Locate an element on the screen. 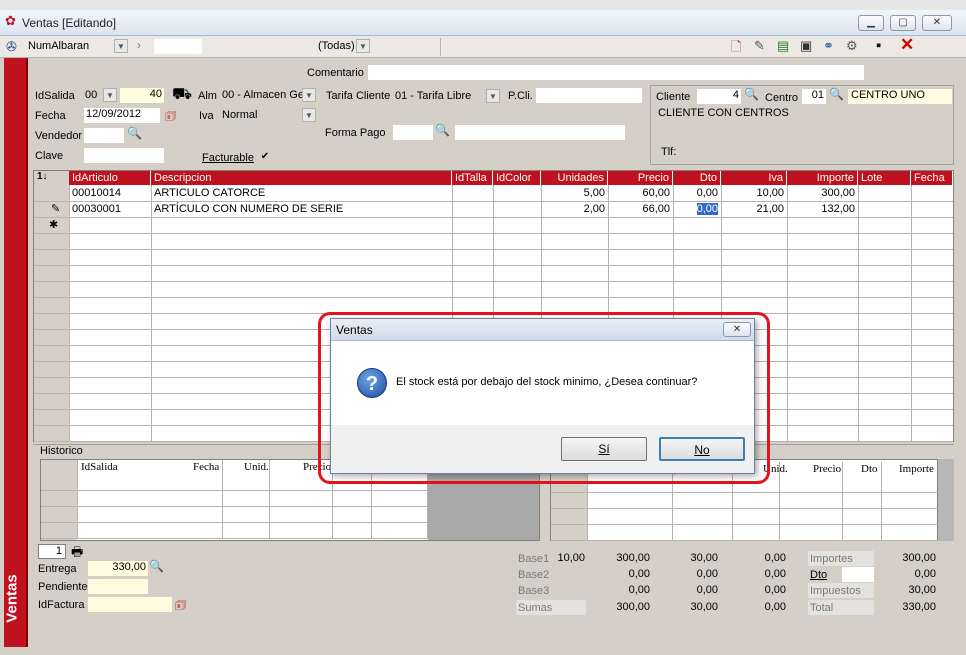 This screenshot has width=966, height=655. base2-cuota: 0,00 is located at coordinates (707, 574).